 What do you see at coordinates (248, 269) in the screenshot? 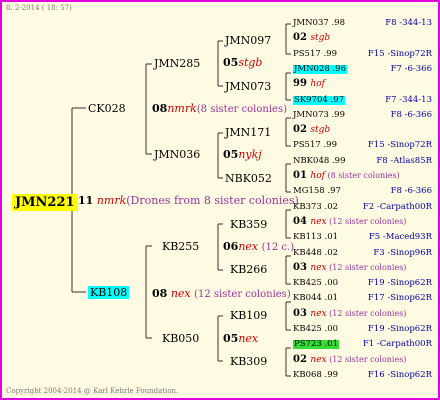
I see `l3-colony: KB266` at bounding box center [248, 269].